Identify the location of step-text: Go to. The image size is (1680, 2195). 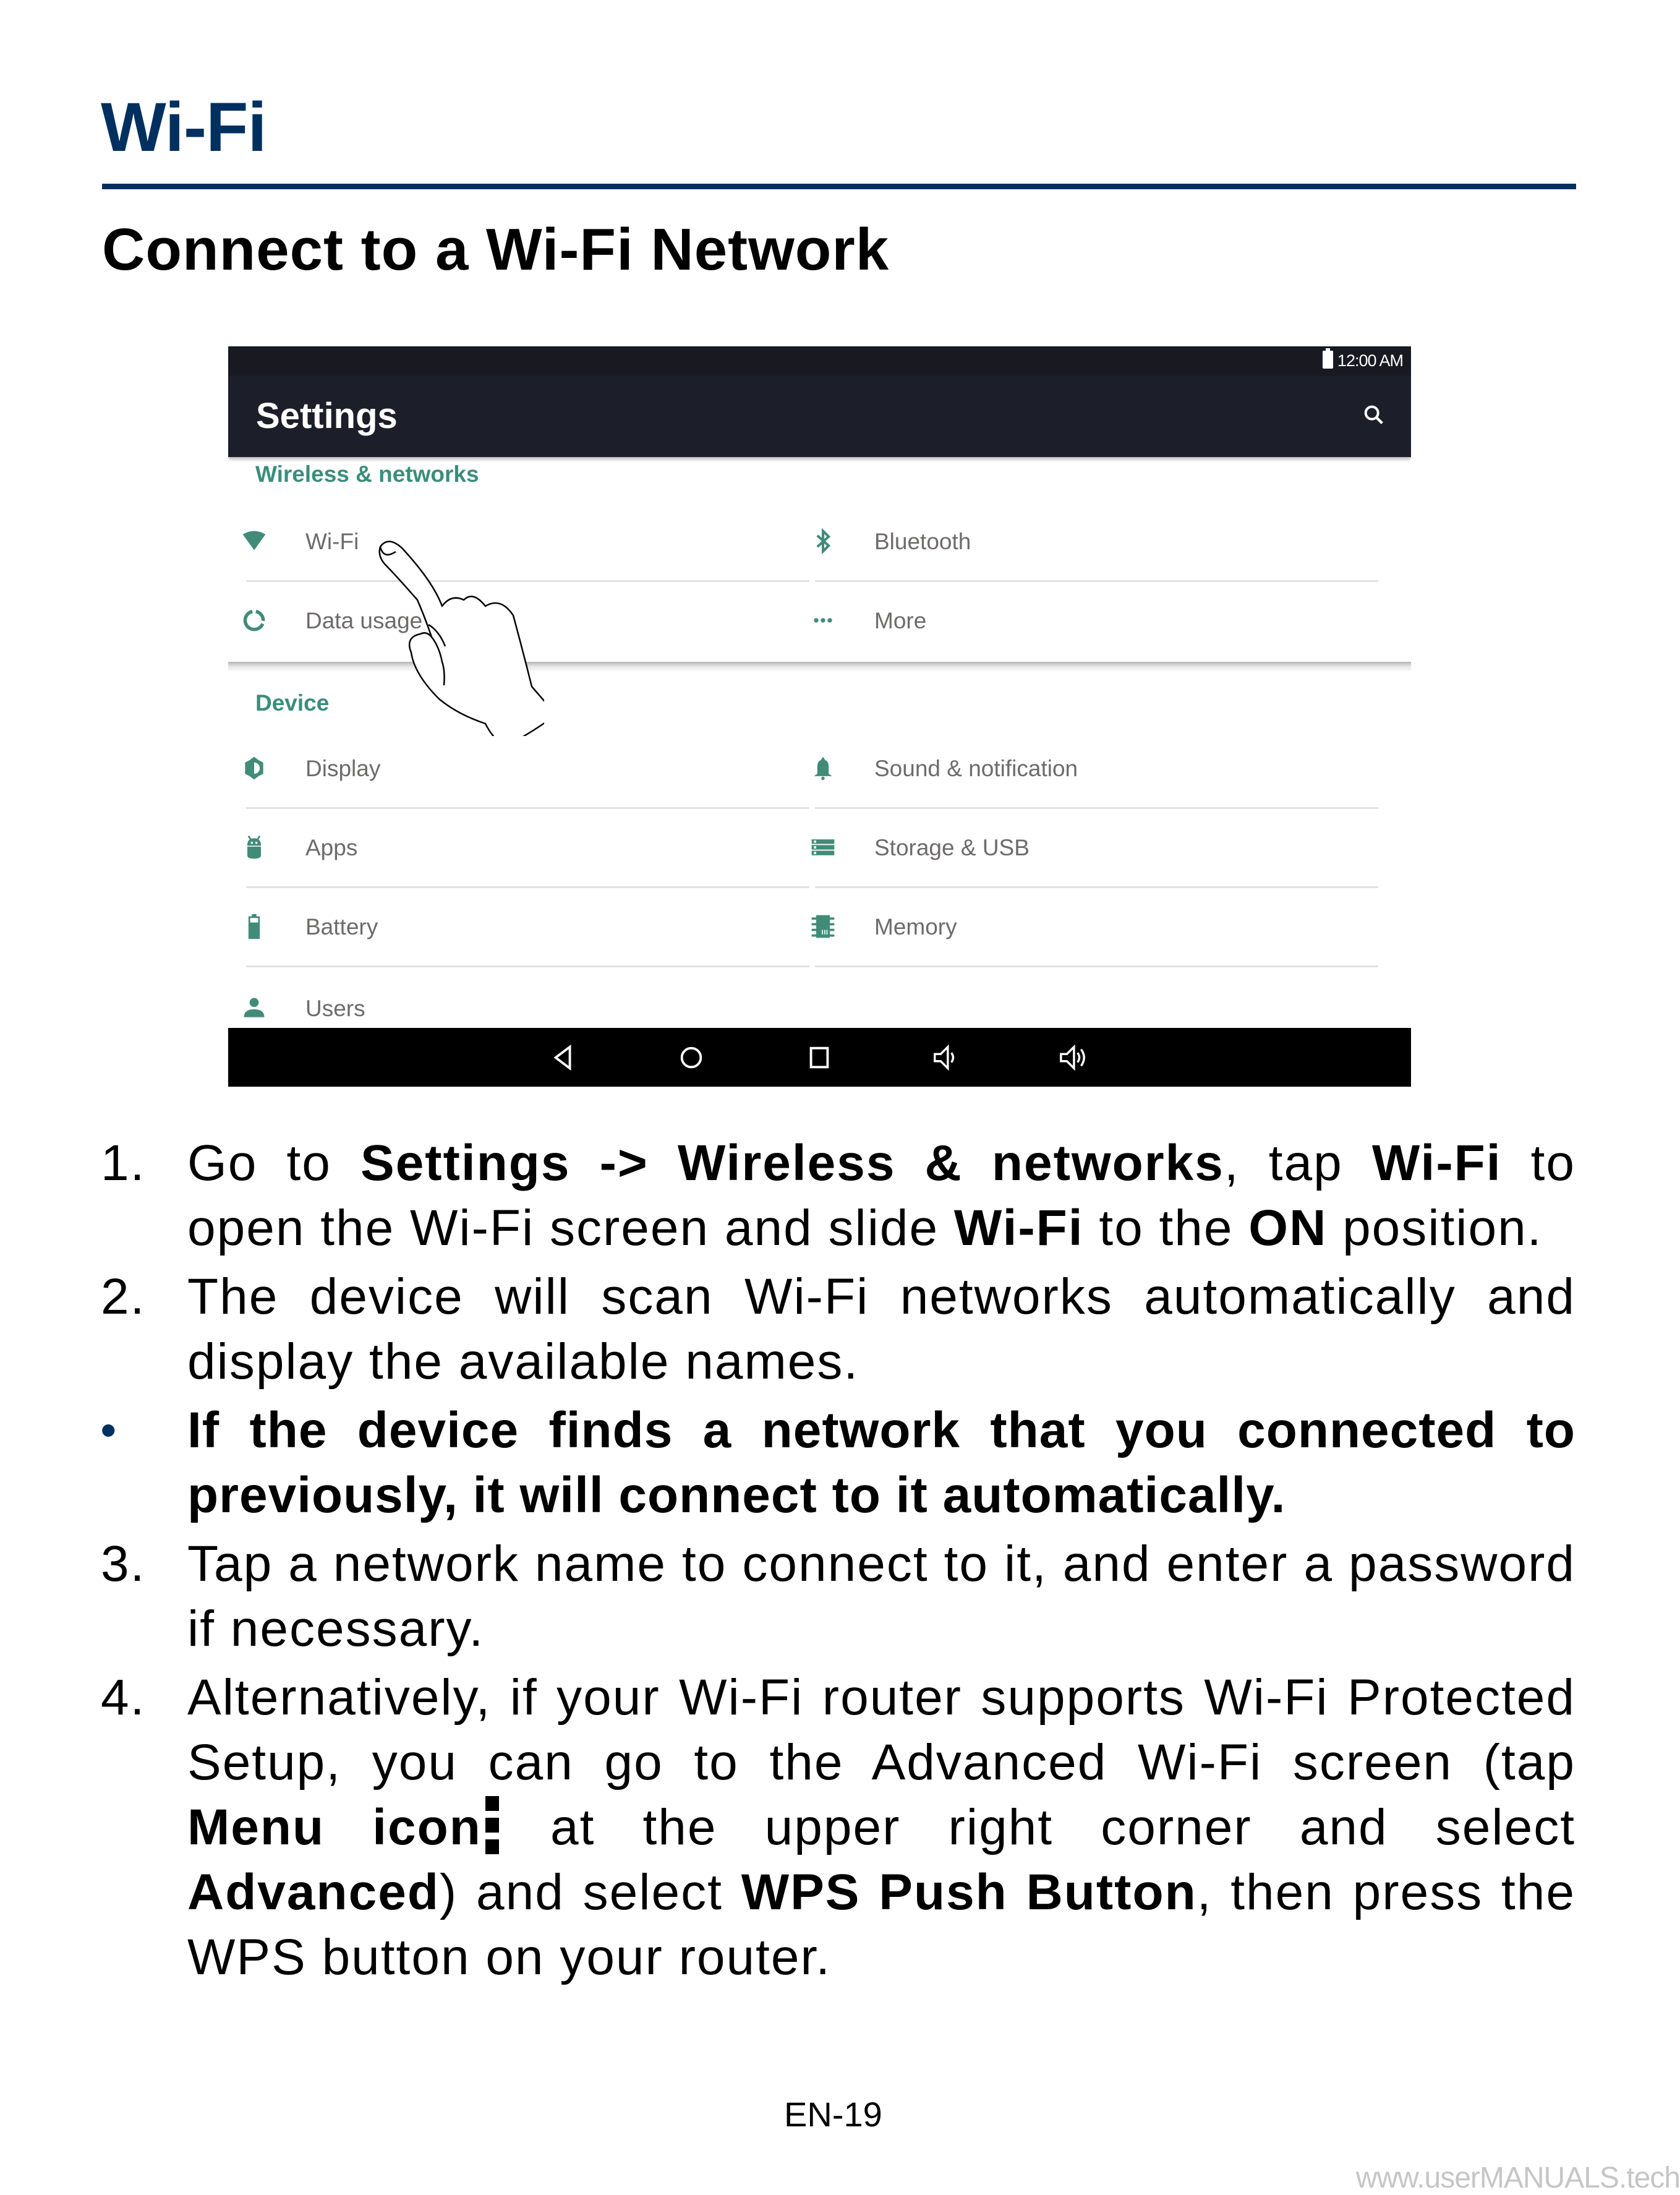
(273, 1163).